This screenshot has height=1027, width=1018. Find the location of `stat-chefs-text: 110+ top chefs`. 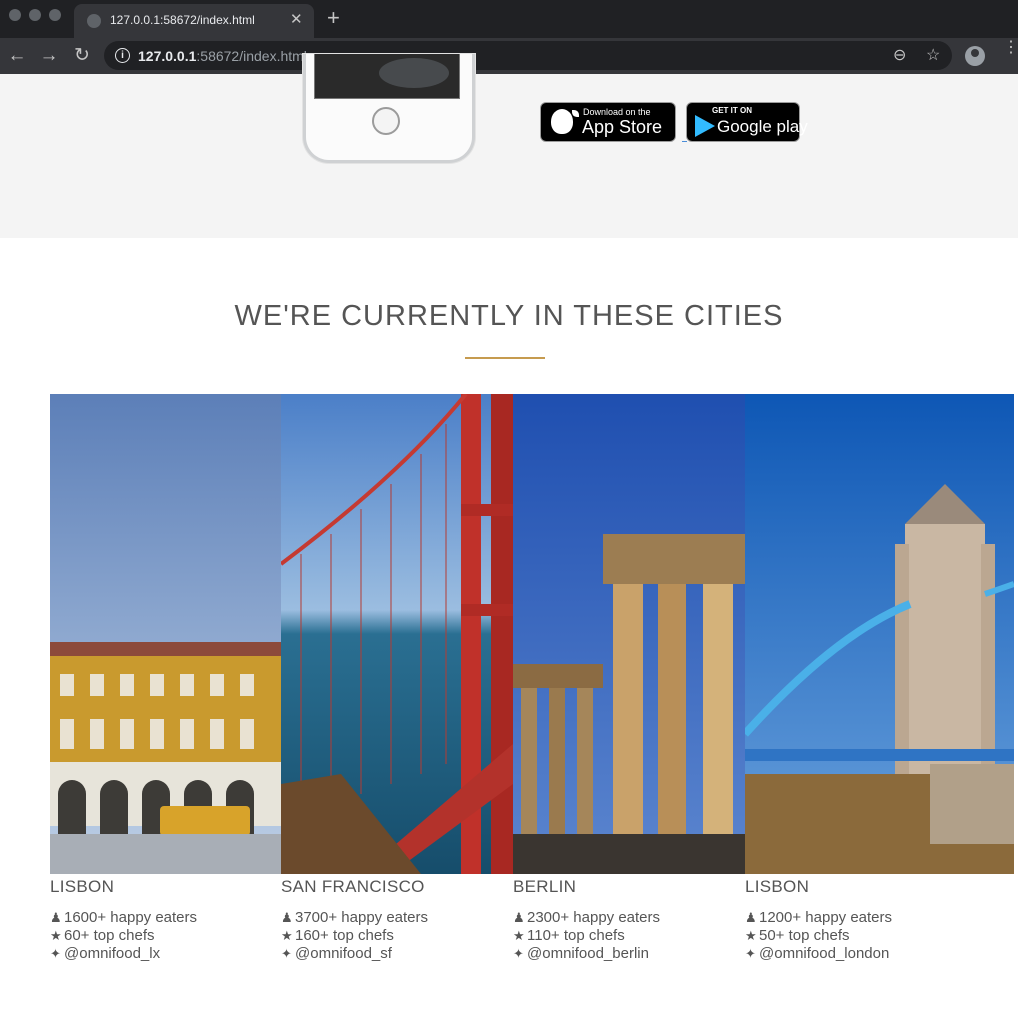

stat-chefs-text: 110+ top chefs is located at coordinates (576, 935).